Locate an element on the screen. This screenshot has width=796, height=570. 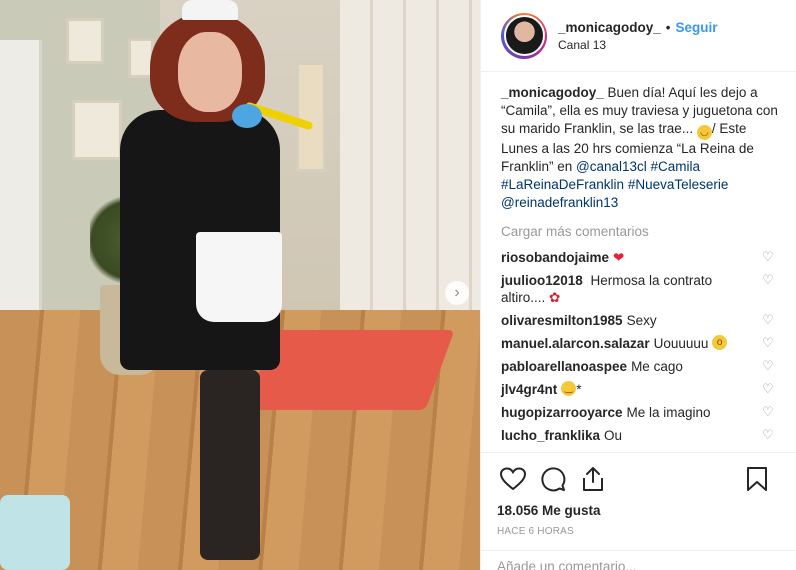
comment-username: lucho_franklika is located at coordinates (550, 435).